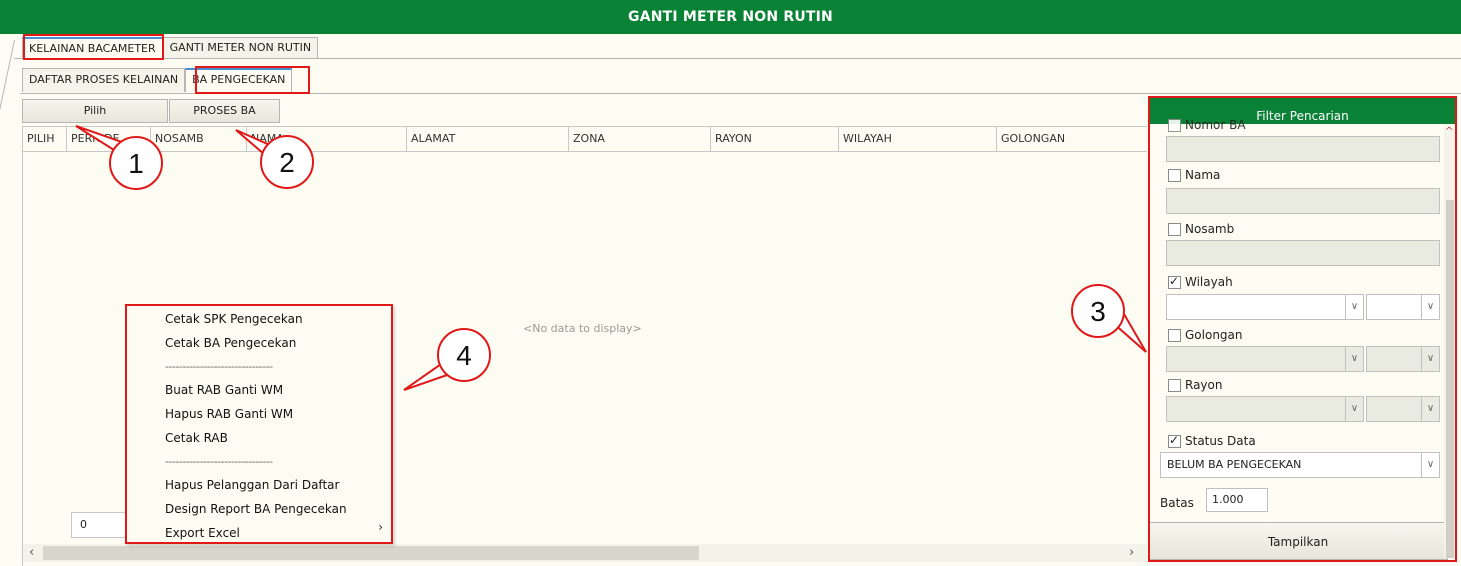 This screenshot has width=1461, height=566. Describe the element at coordinates (93, 47) in the screenshot. I see `highlight-box-tab` at that location.